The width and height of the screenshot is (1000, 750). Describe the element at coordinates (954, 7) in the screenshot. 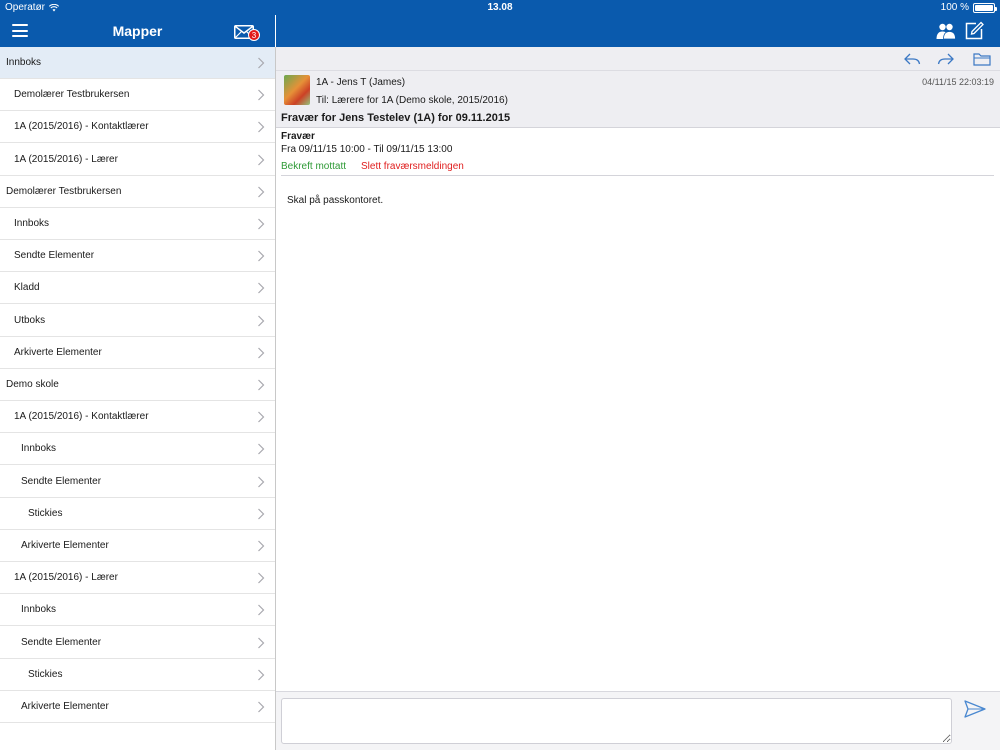

I see `battery-percent: 100 %` at that location.